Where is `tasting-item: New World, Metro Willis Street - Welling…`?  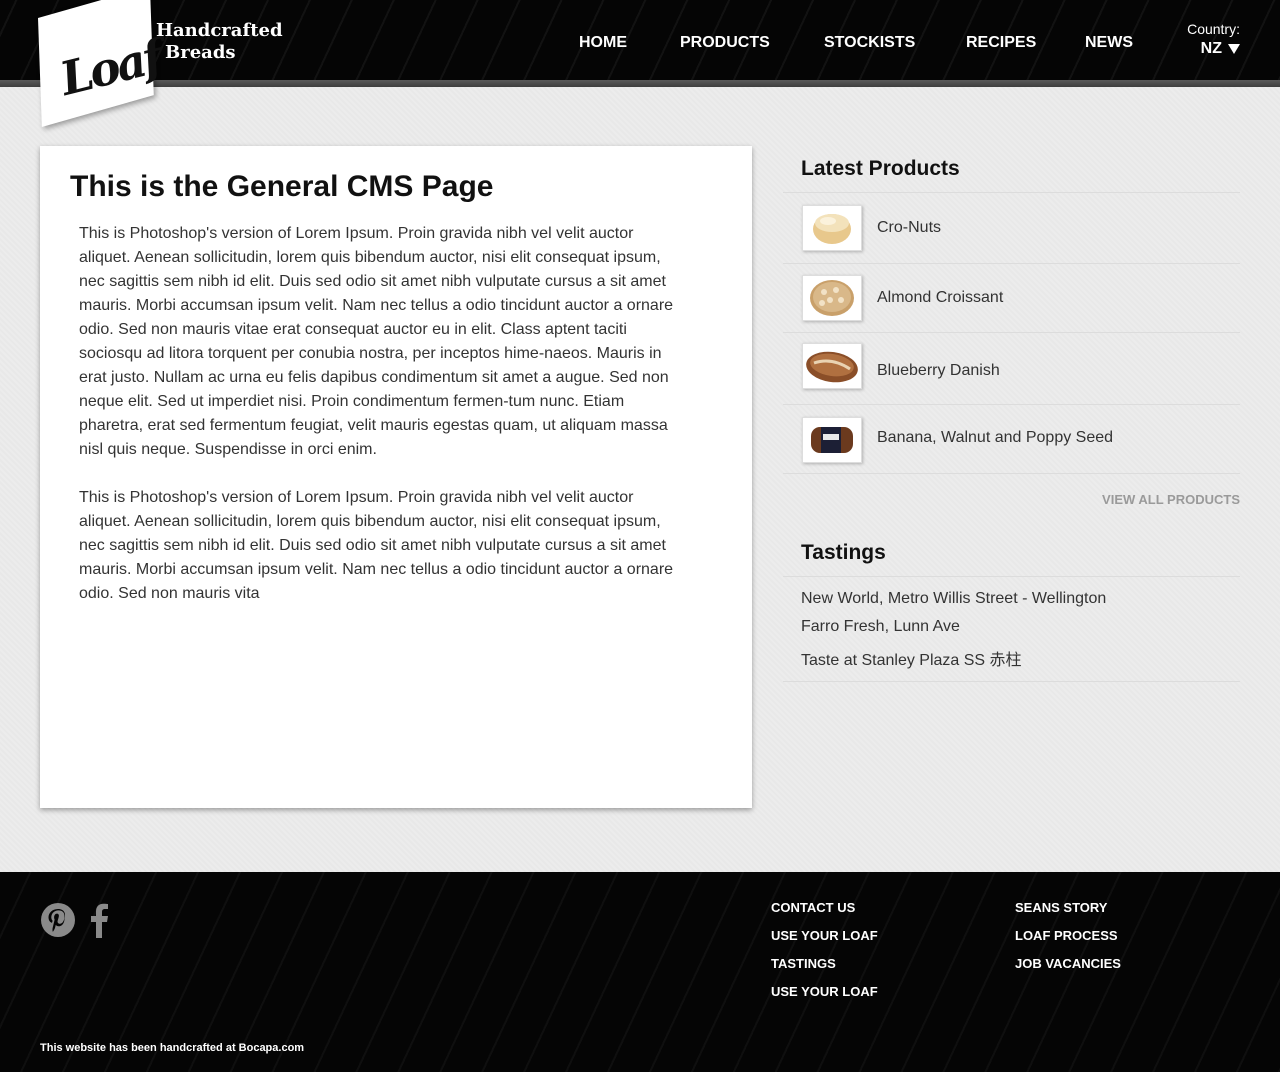
tasting-item: New World, Metro Willis Street - Welling… is located at coordinates (953, 599).